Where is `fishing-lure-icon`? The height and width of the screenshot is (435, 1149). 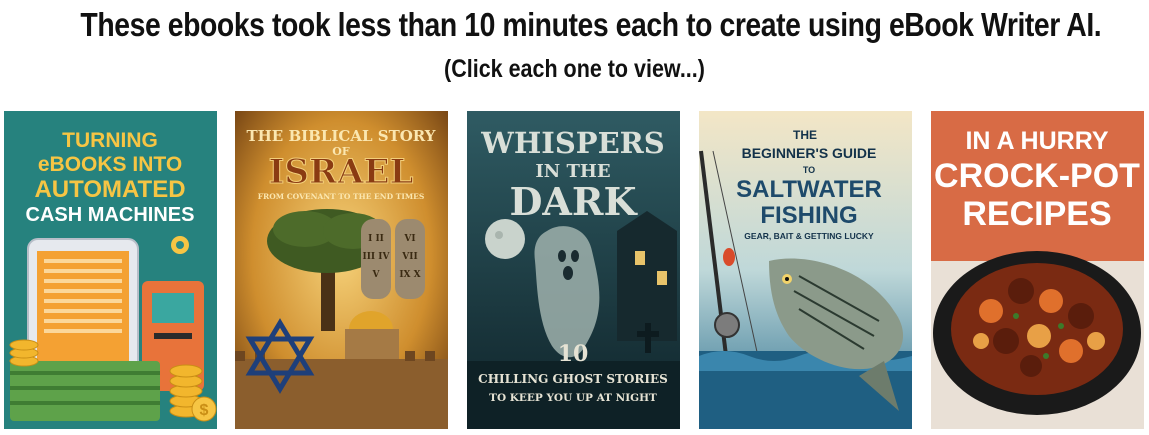
fishing-lure-icon is located at coordinates (729, 257).